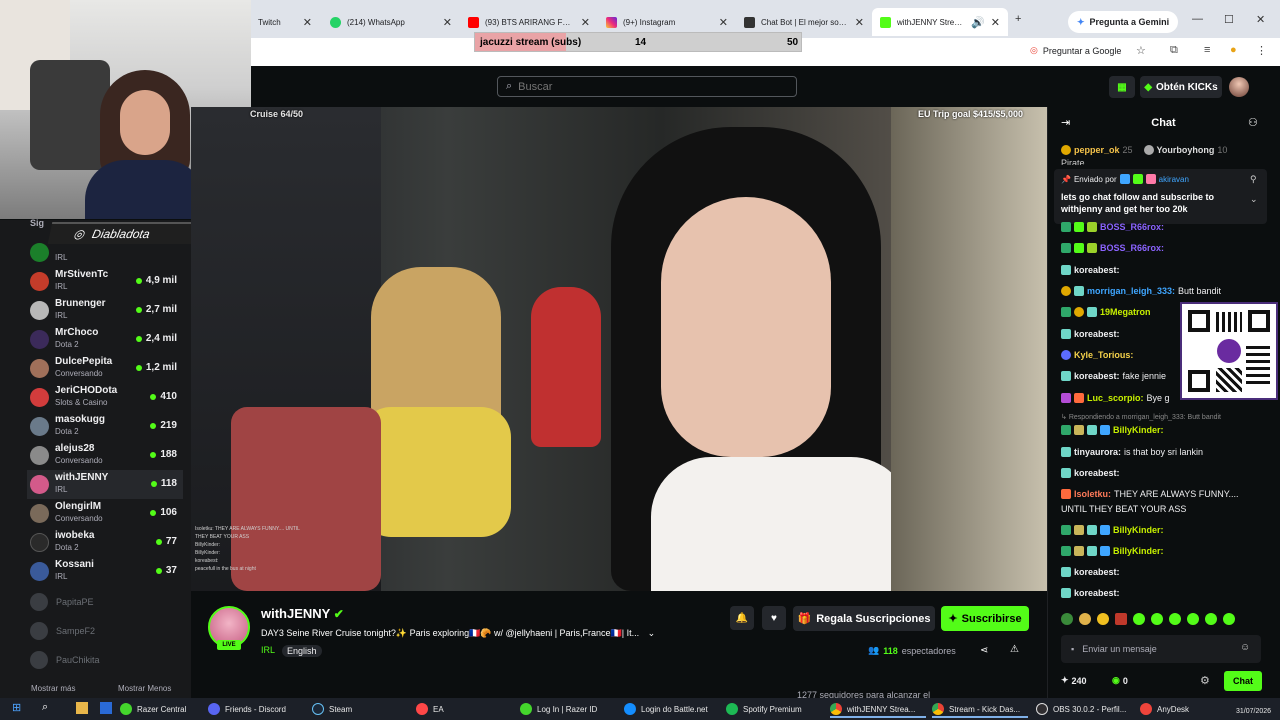  Describe the element at coordinates (268, 650) in the screenshot. I see `category-tag: IRL` at that location.